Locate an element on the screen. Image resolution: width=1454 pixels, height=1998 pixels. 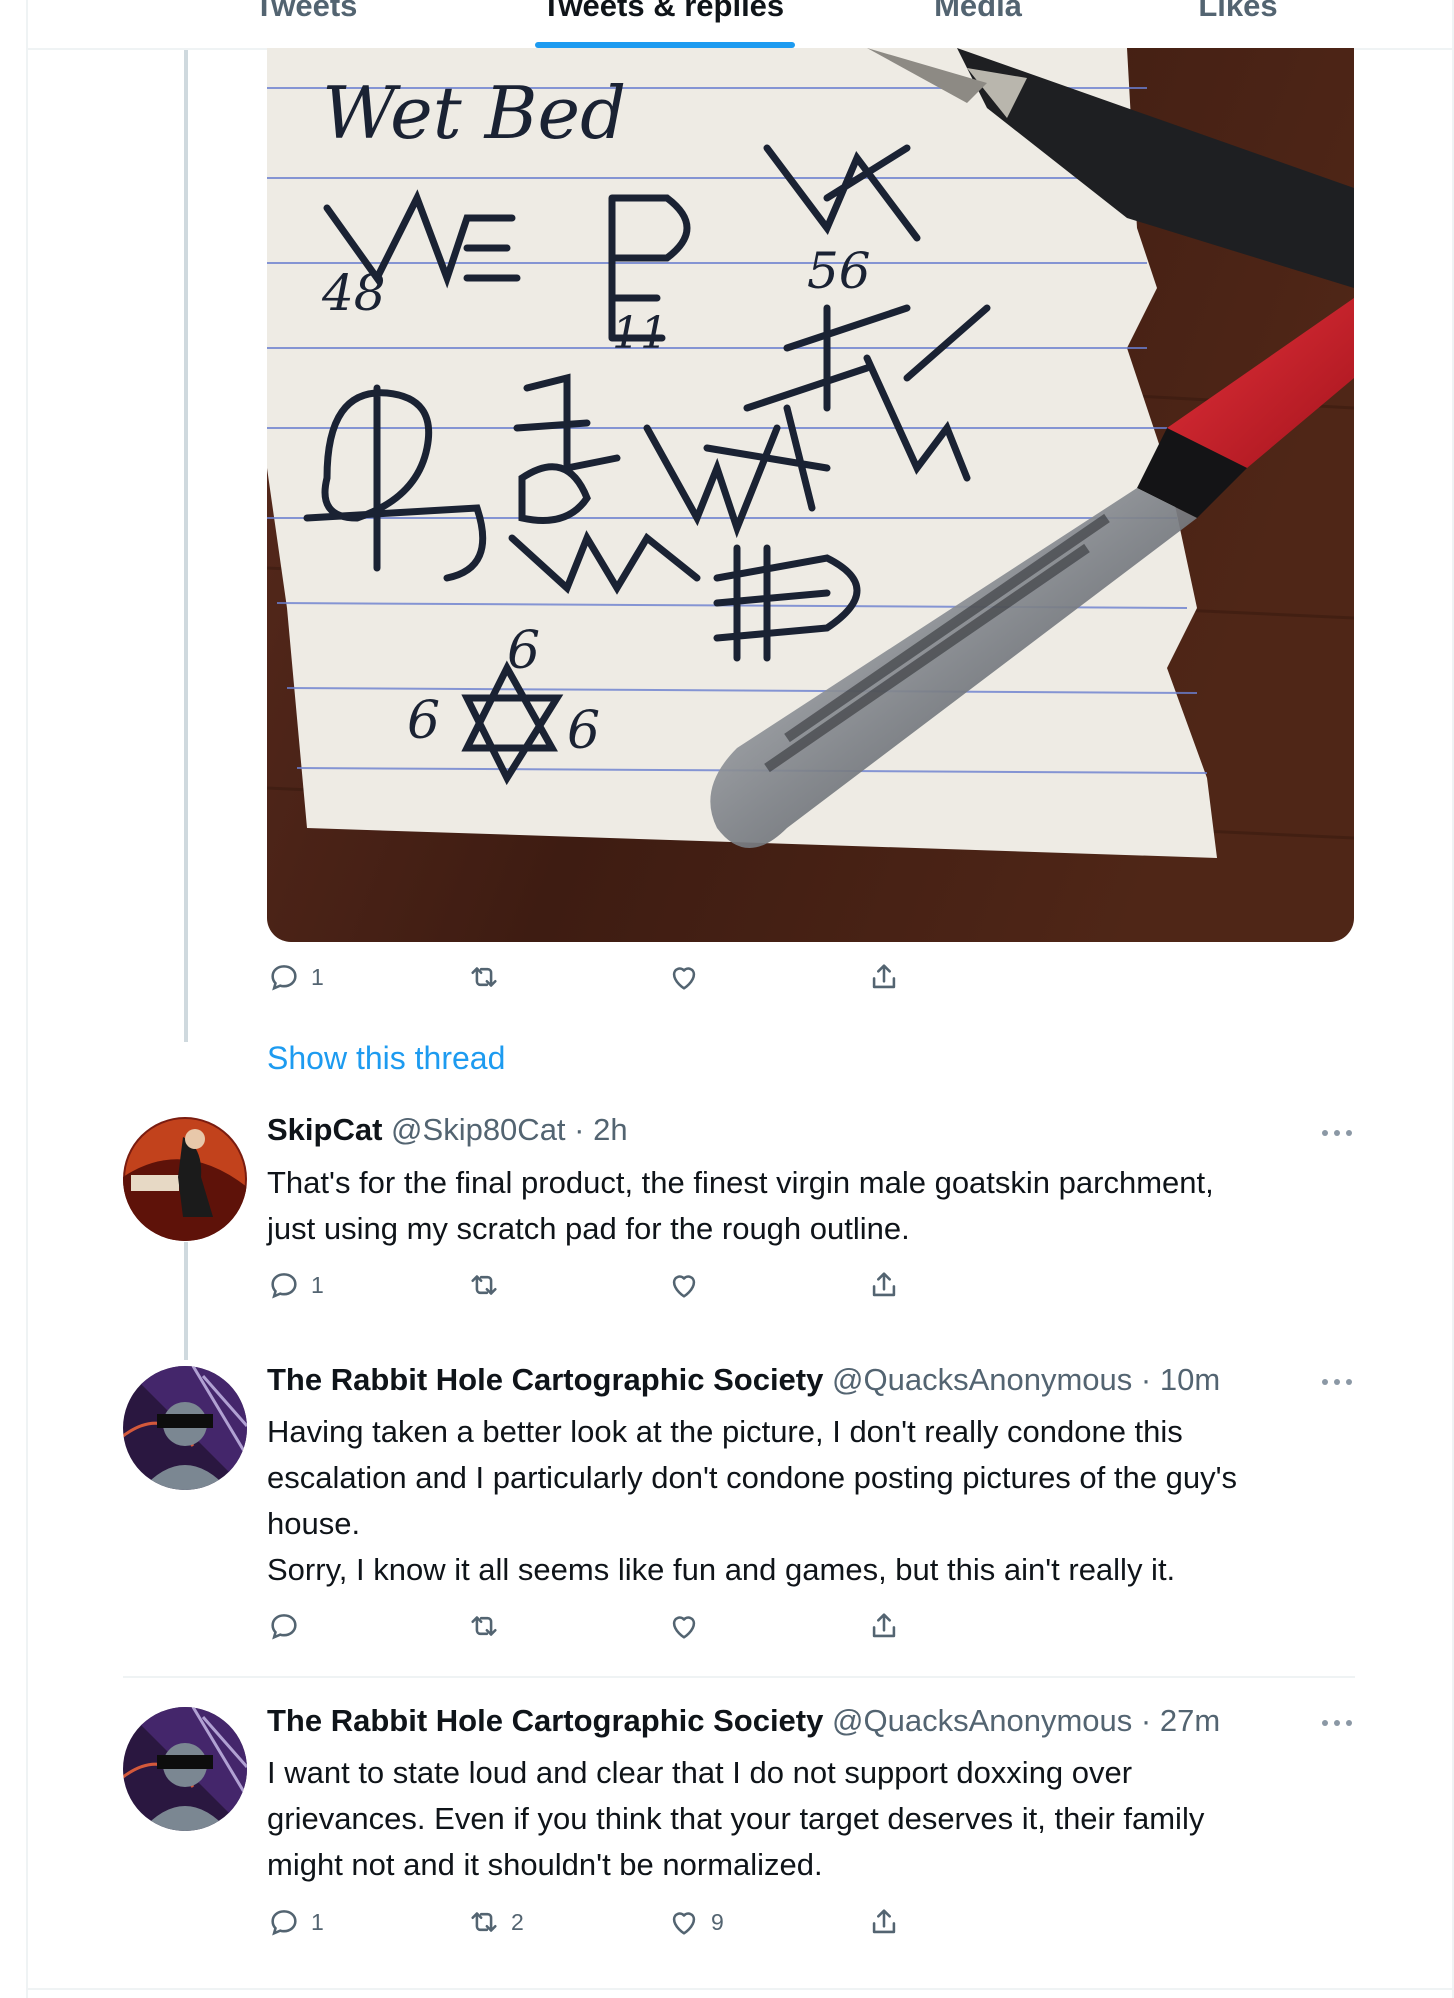
photo-text-6-left: 6 is located at coordinates (423, 721).